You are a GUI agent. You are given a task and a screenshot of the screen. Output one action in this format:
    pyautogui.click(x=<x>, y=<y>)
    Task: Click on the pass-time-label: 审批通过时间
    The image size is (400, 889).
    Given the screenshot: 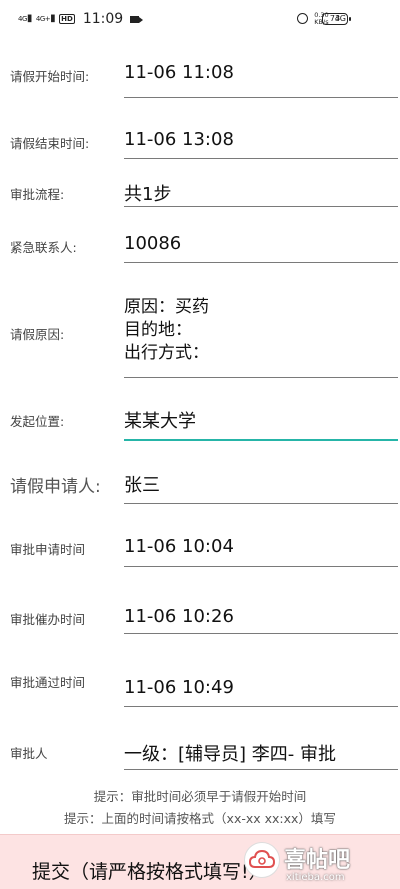 What is the action you would take?
    pyautogui.click(x=48, y=682)
    